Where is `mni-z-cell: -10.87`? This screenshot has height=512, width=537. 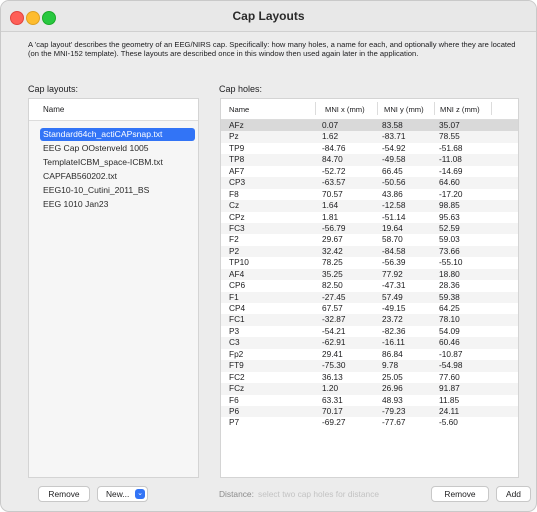 mni-z-cell: -10.87 is located at coordinates (451, 353).